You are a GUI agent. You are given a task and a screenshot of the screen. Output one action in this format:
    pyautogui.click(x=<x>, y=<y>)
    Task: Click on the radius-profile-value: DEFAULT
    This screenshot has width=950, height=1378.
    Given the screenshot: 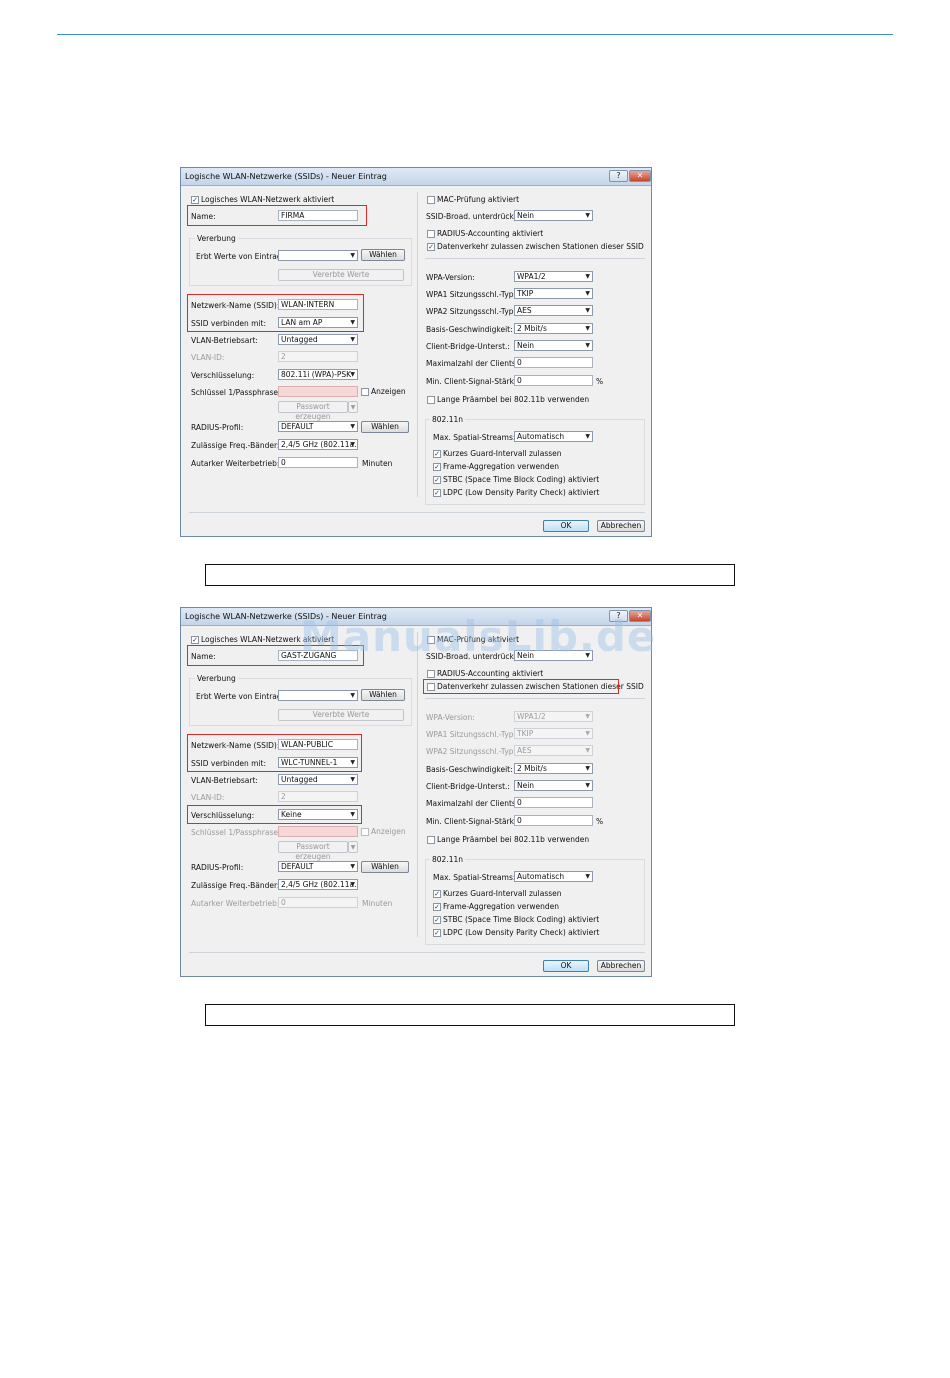 What is the action you would take?
    pyautogui.click(x=297, y=866)
    